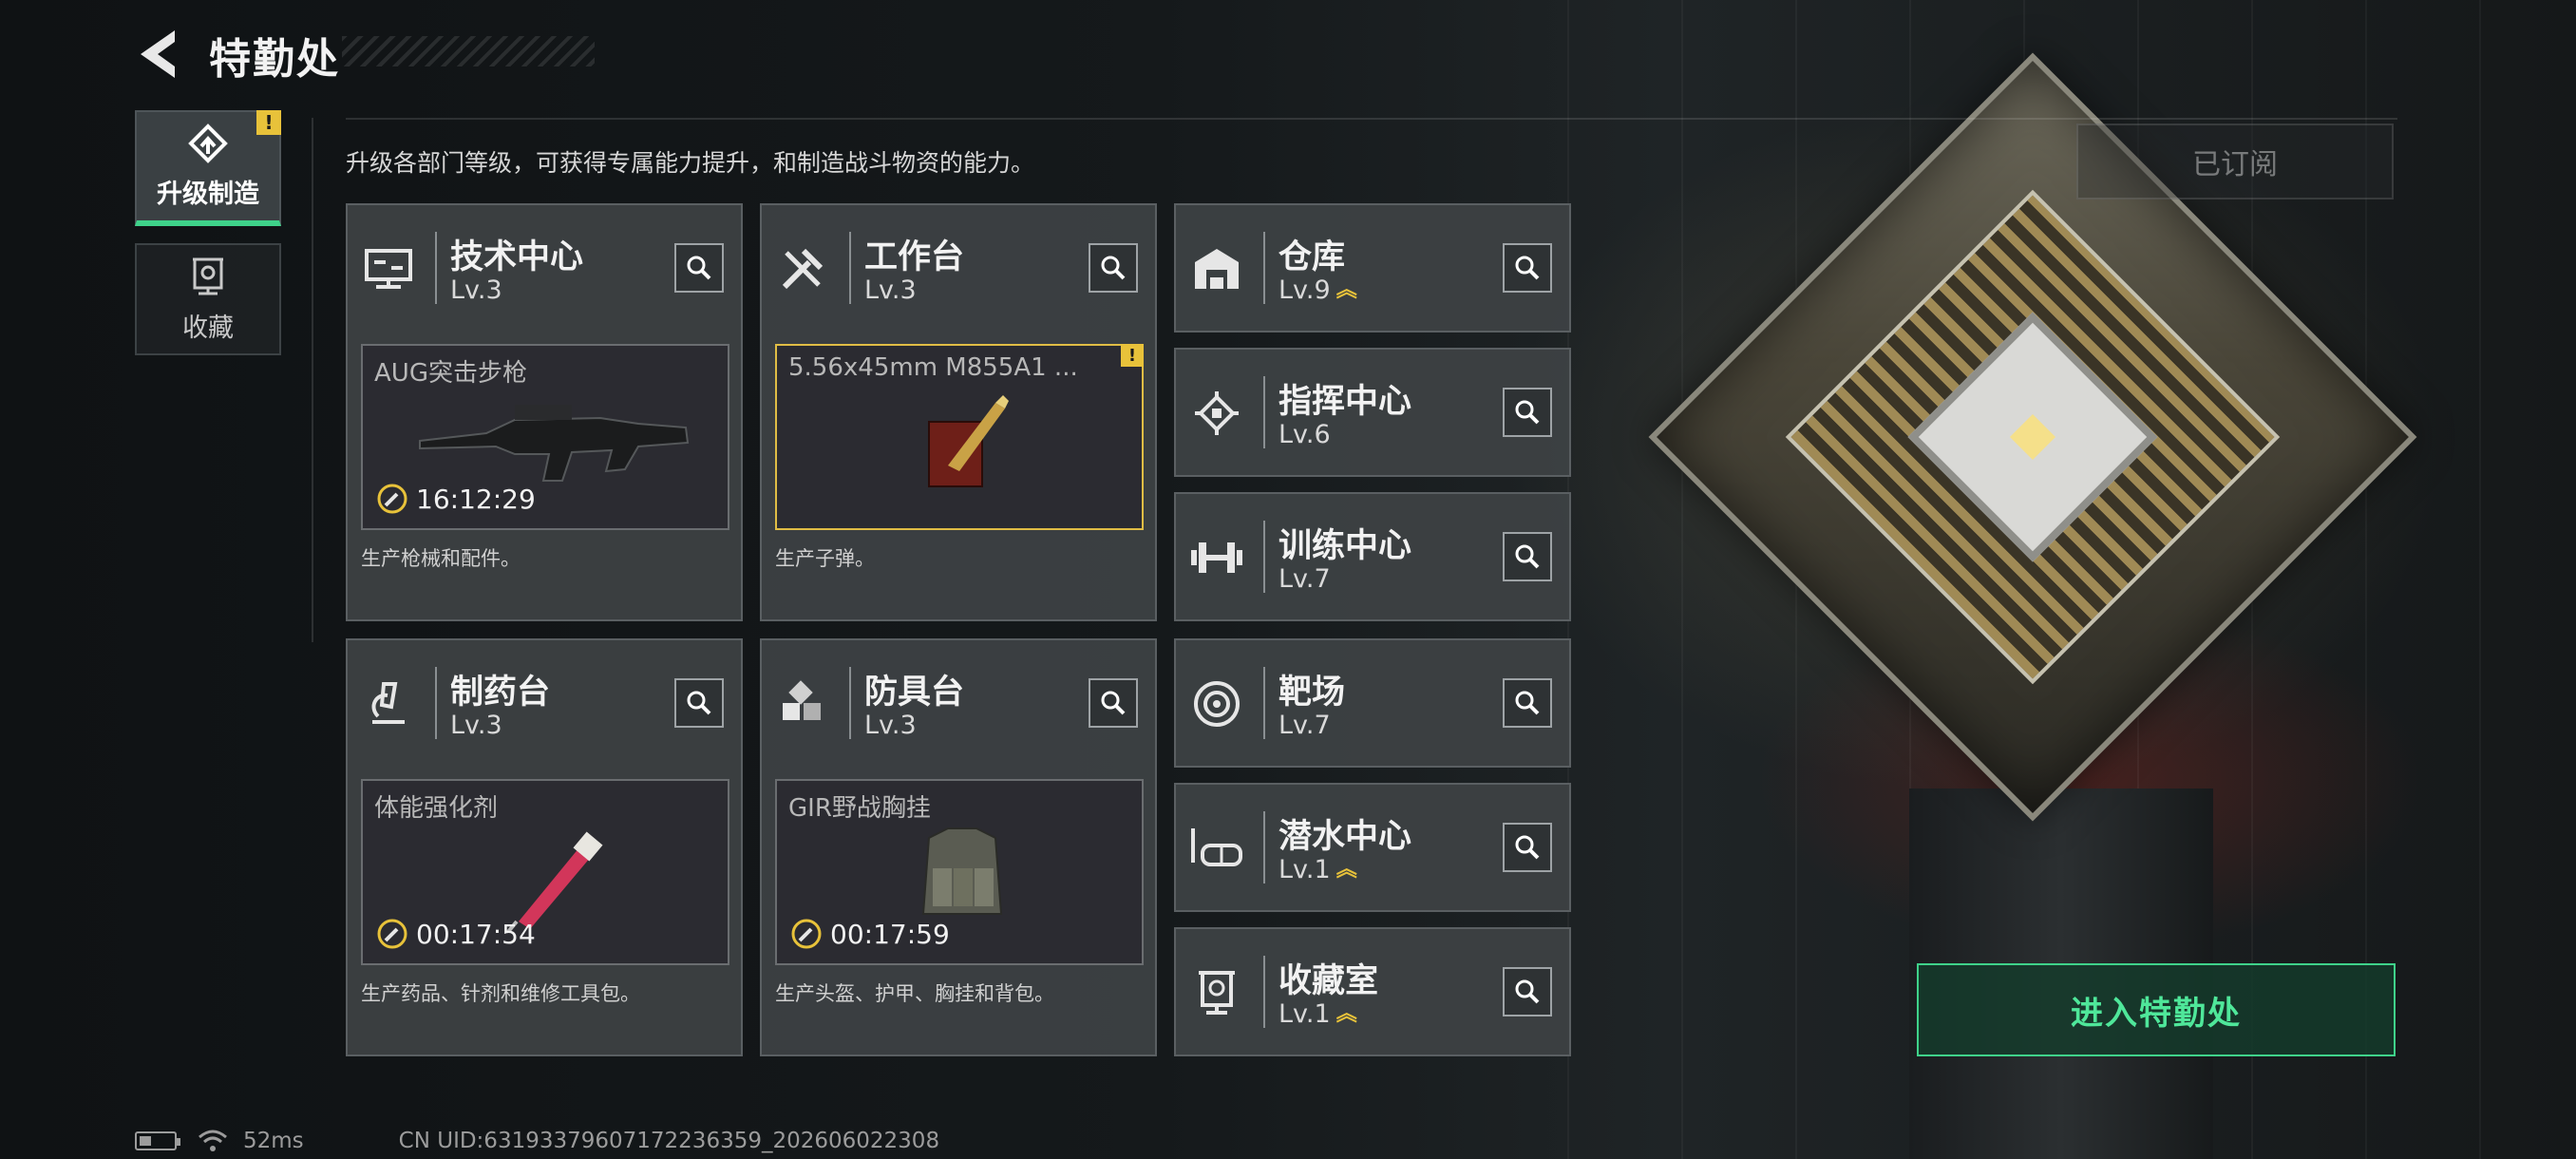 The image size is (2576, 1159). Describe the element at coordinates (554, 443) in the screenshot. I see `rifle-image` at that location.